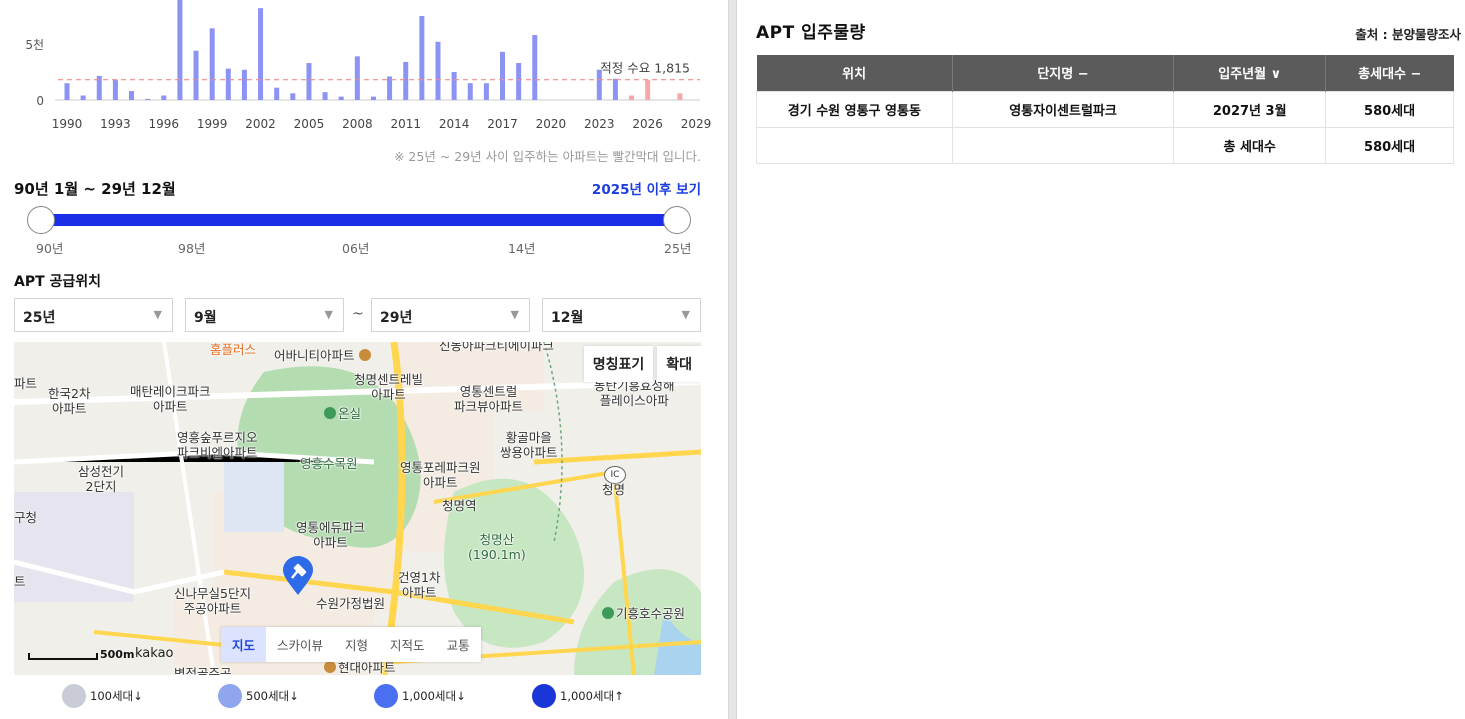 This screenshot has height=719, width=1465. I want to click on chart-bar-1995, so click(148, 99).